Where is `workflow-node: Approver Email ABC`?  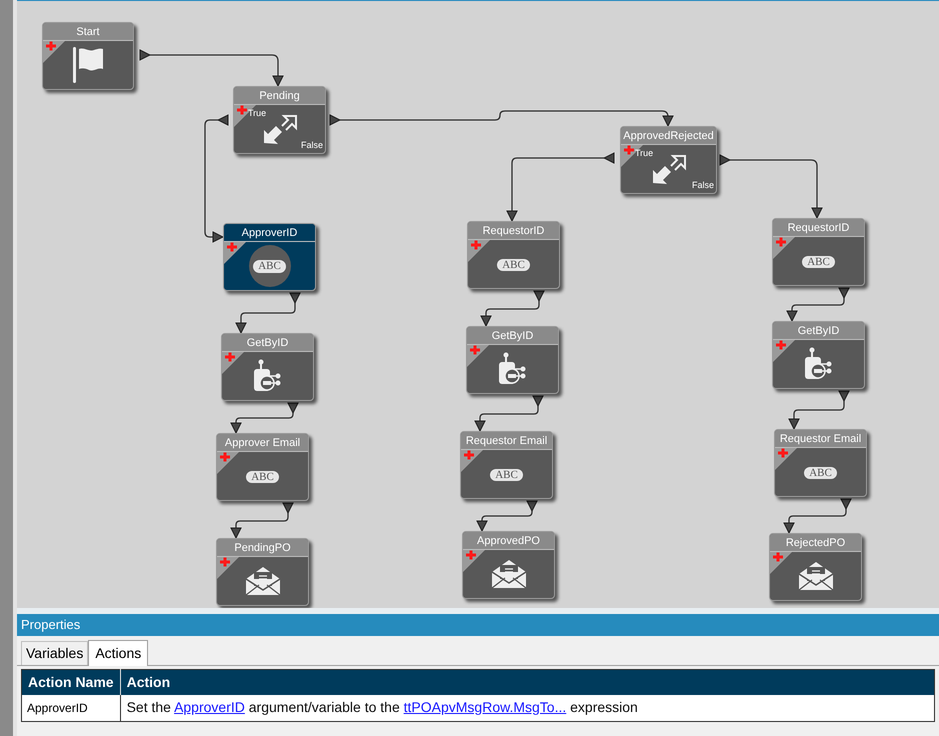
workflow-node: Approver Email ABC is located at coordinates (262, 467).